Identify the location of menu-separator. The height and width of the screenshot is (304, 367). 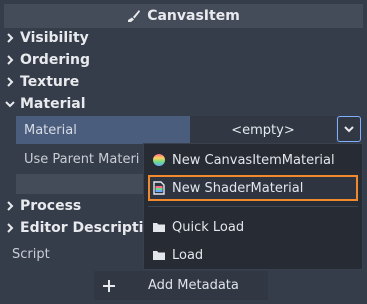
(253, 206).